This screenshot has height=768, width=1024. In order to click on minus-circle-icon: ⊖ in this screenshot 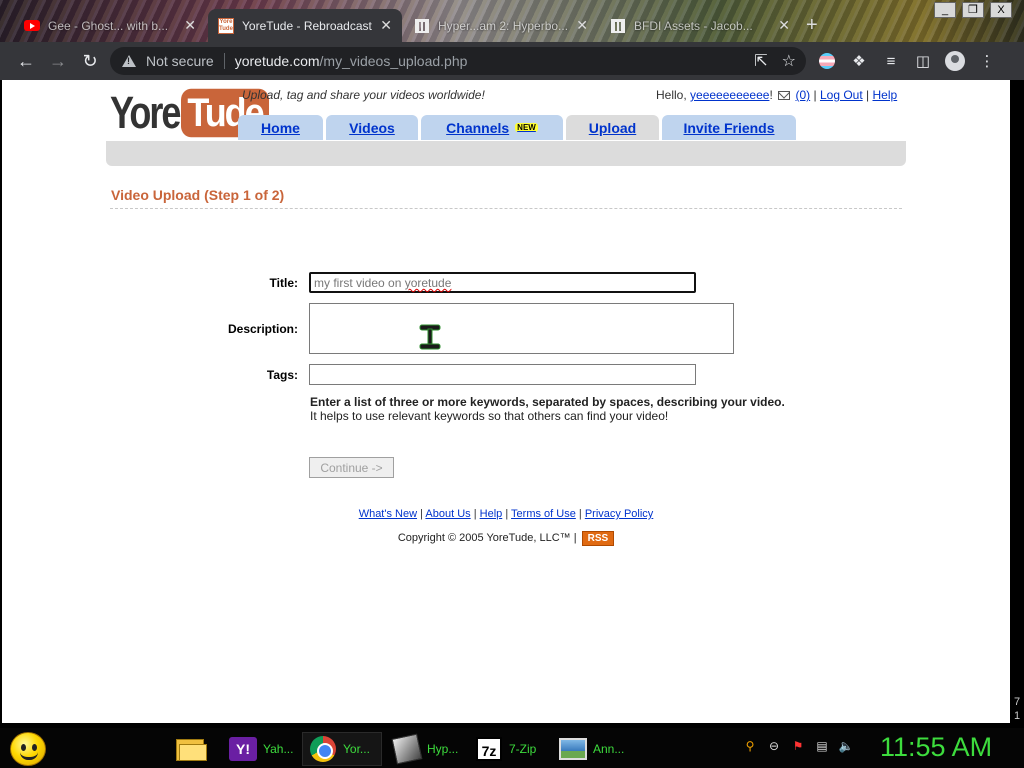, I will do `click(774, 746)`.